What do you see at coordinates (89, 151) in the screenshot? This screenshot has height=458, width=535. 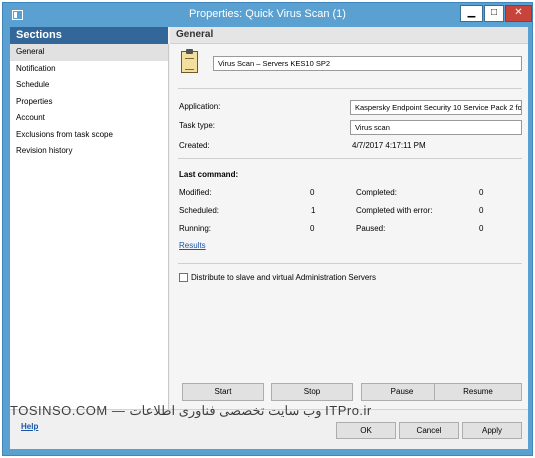 I see `section-item-revision-history: Revision history` at bounding box center [89, 151].